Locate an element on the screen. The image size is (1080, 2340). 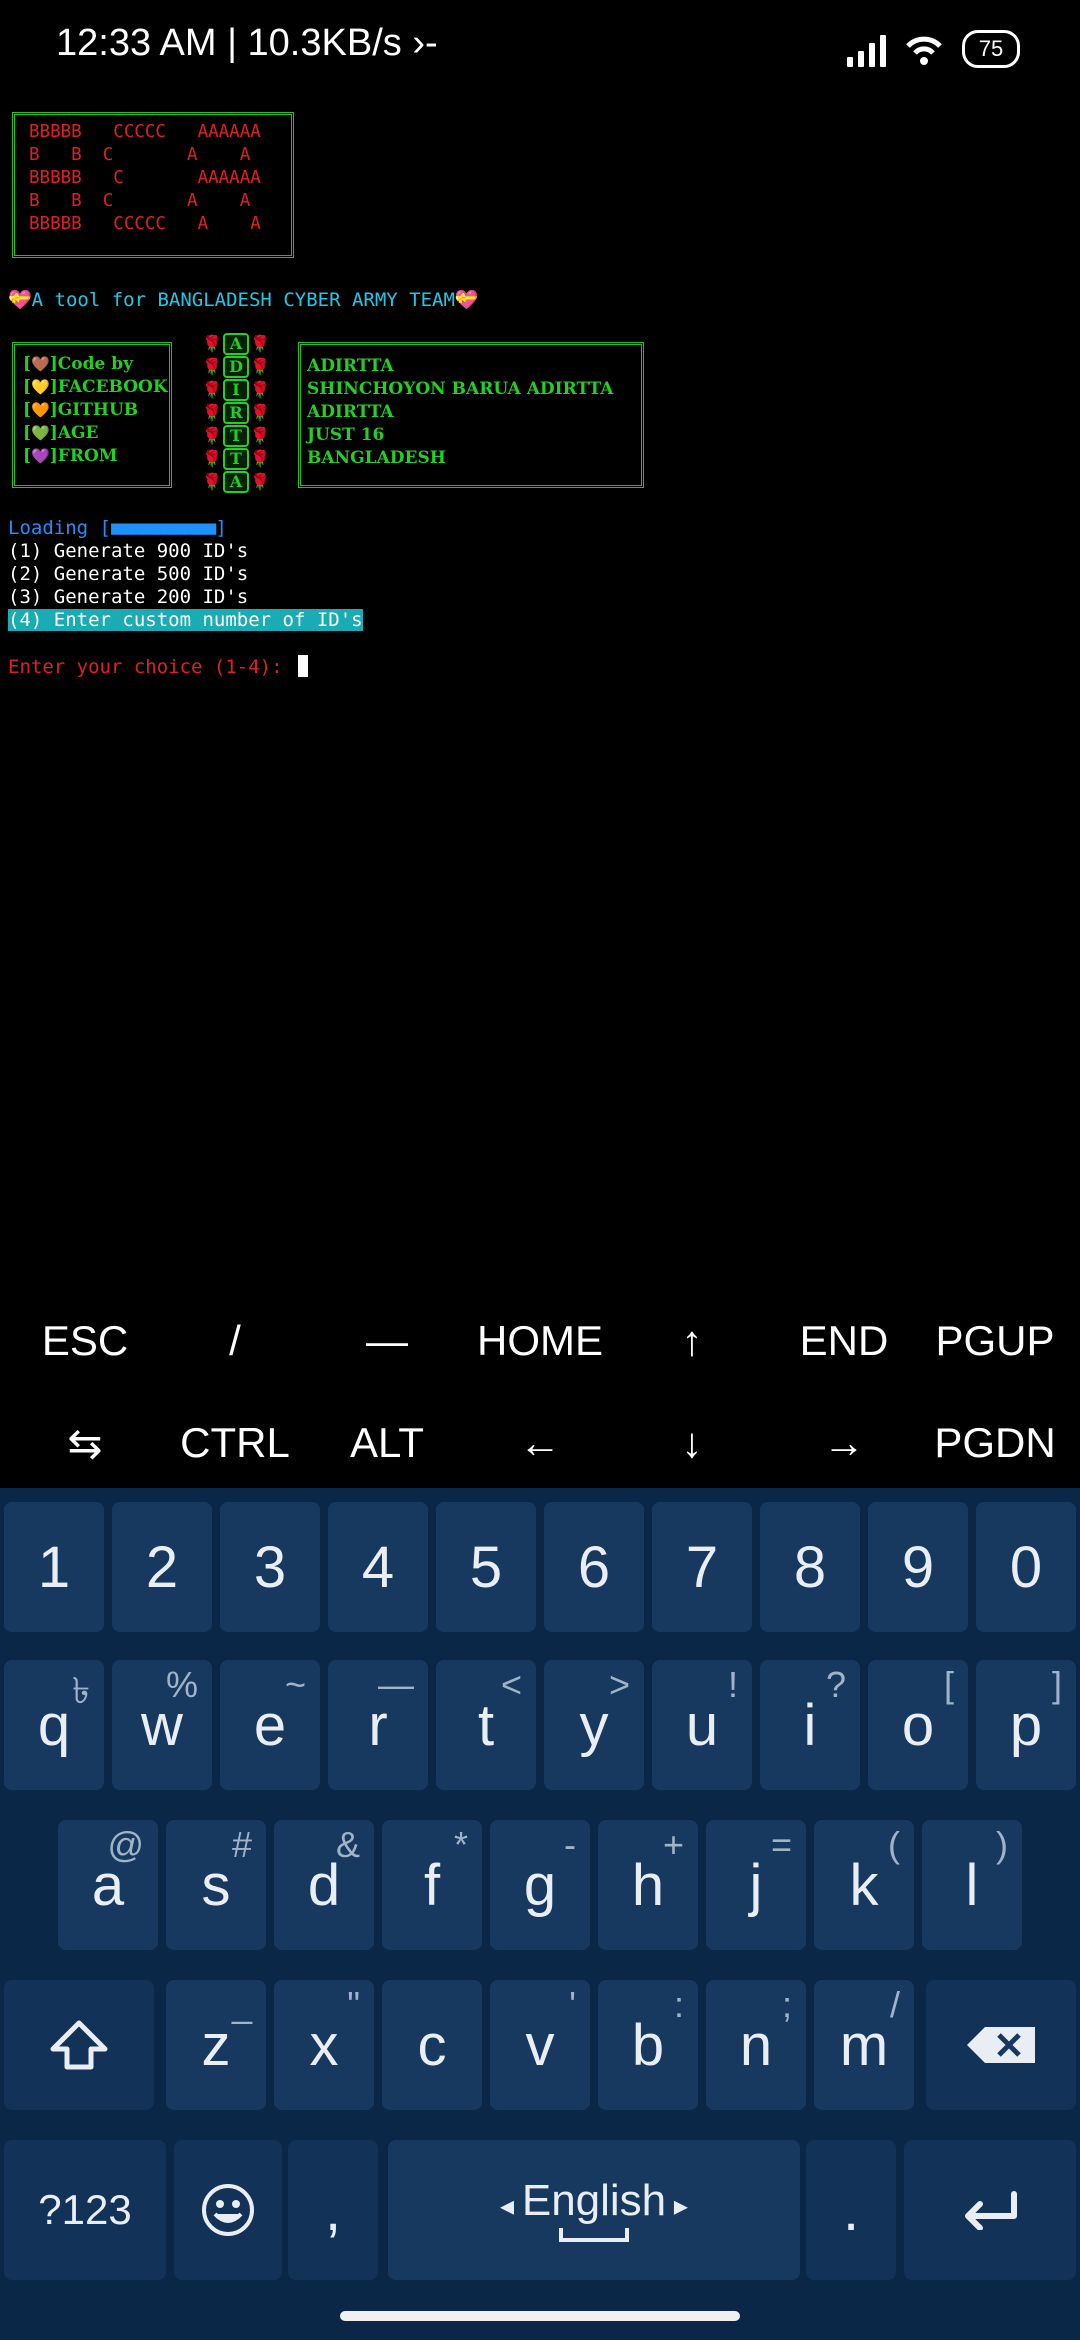
key-t: t < is located at coordinates (486, 1725).